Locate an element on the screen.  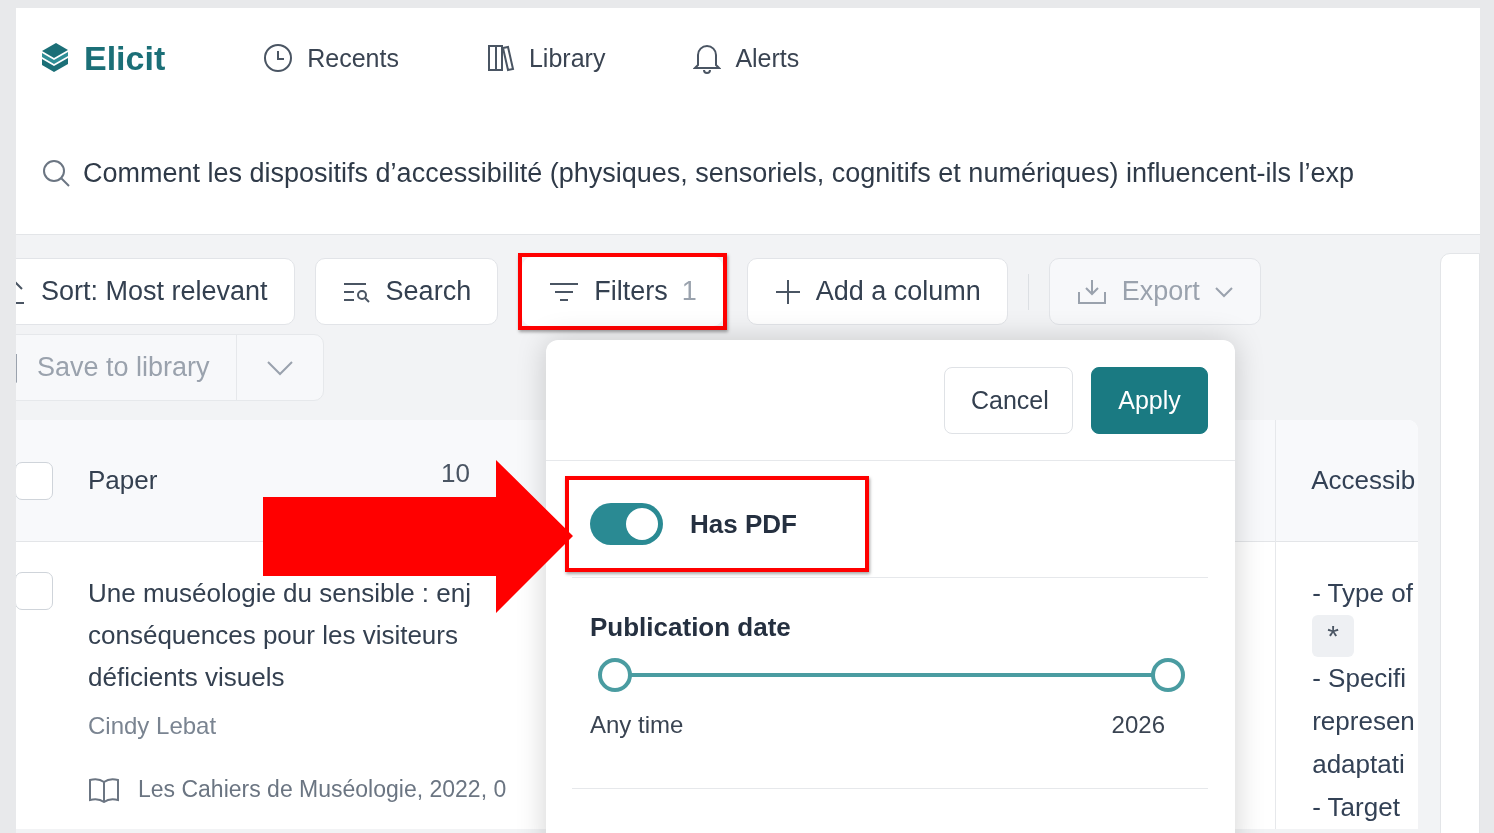
paper-authors: Cindy Lebat is located at coordinates (153, 726).